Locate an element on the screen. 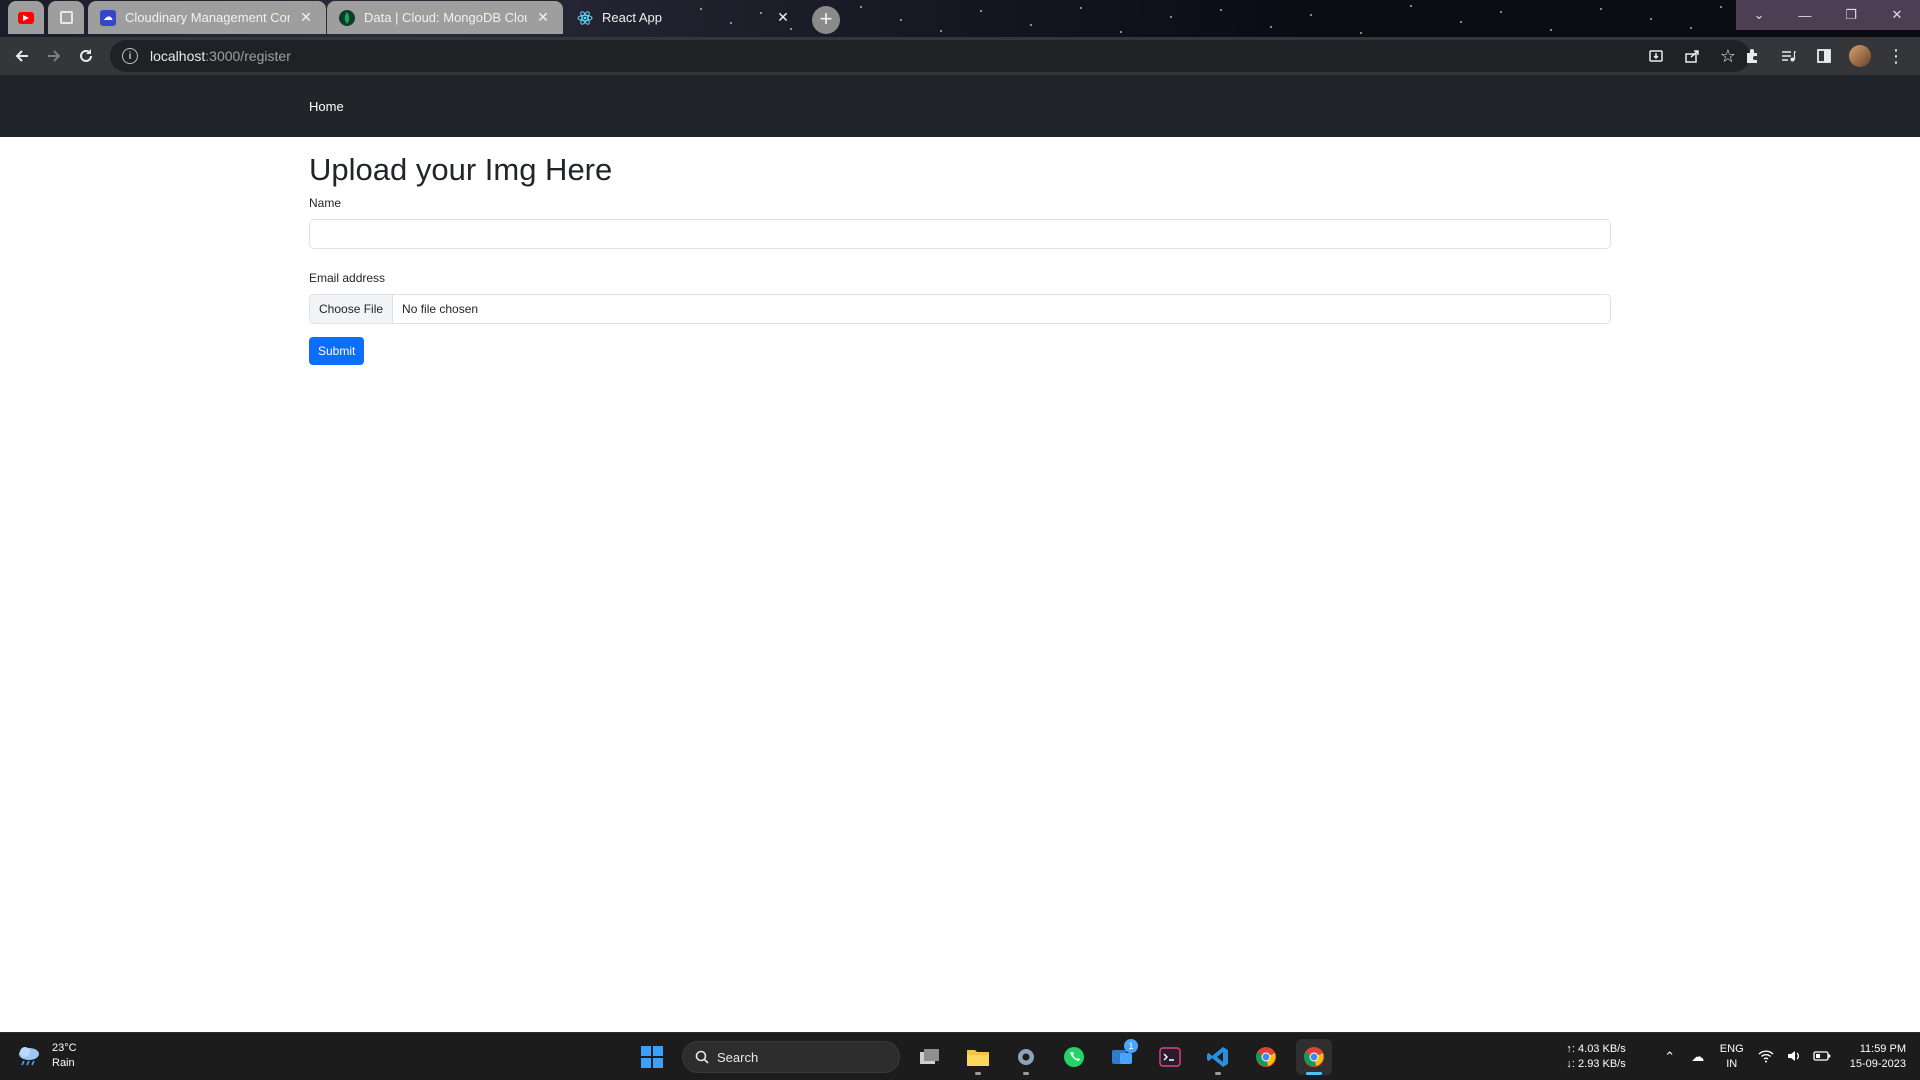  choose-file-button: Choose File is located at coordinates (352, 308).